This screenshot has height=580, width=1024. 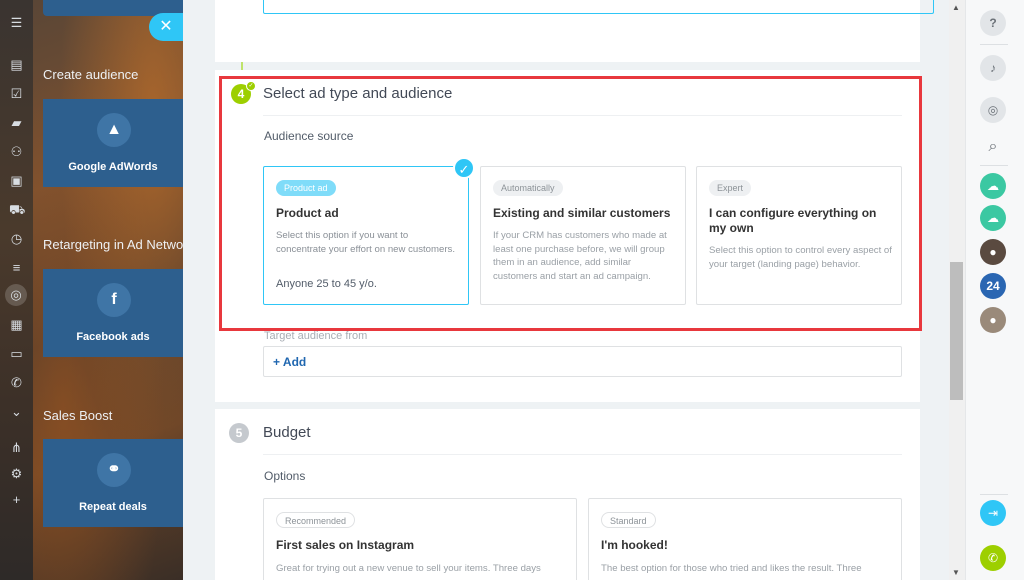 I want to click on filter-icon: ≡, so click(x=16, y=267).